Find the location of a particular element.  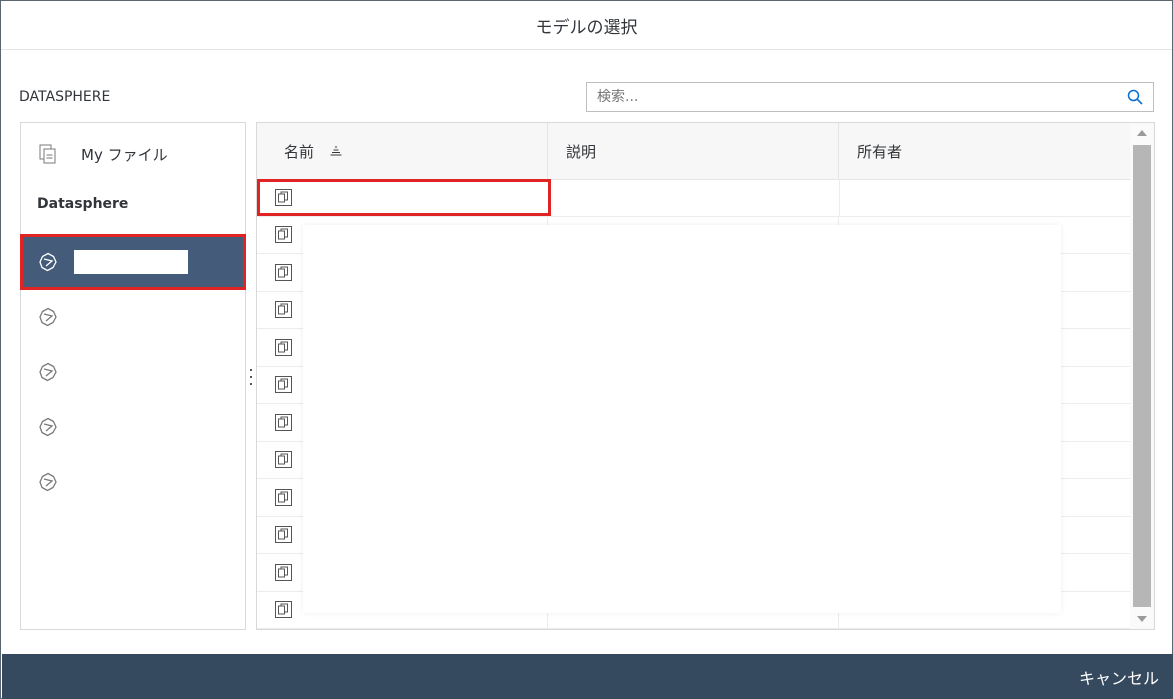

source-navigation-panel: My ファイル Datasphere is located at coordinates (133, 376).